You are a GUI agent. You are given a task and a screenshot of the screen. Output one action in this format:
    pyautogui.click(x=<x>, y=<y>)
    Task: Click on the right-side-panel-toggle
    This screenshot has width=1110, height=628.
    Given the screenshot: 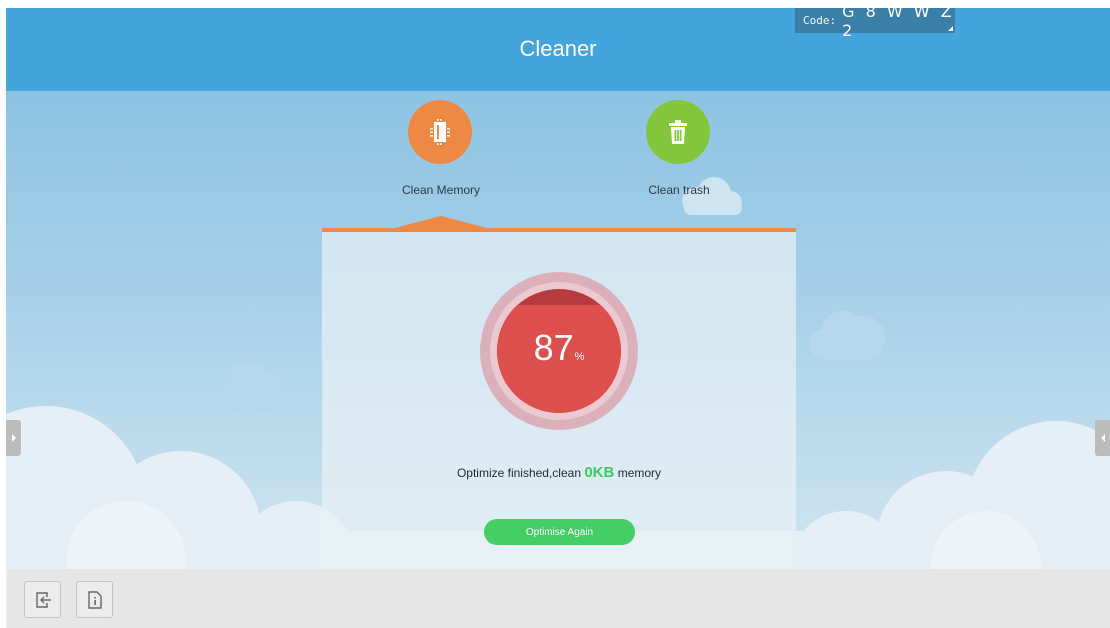 What is the action you would take?
    pyautogui.click(x=1102, y=438)
    